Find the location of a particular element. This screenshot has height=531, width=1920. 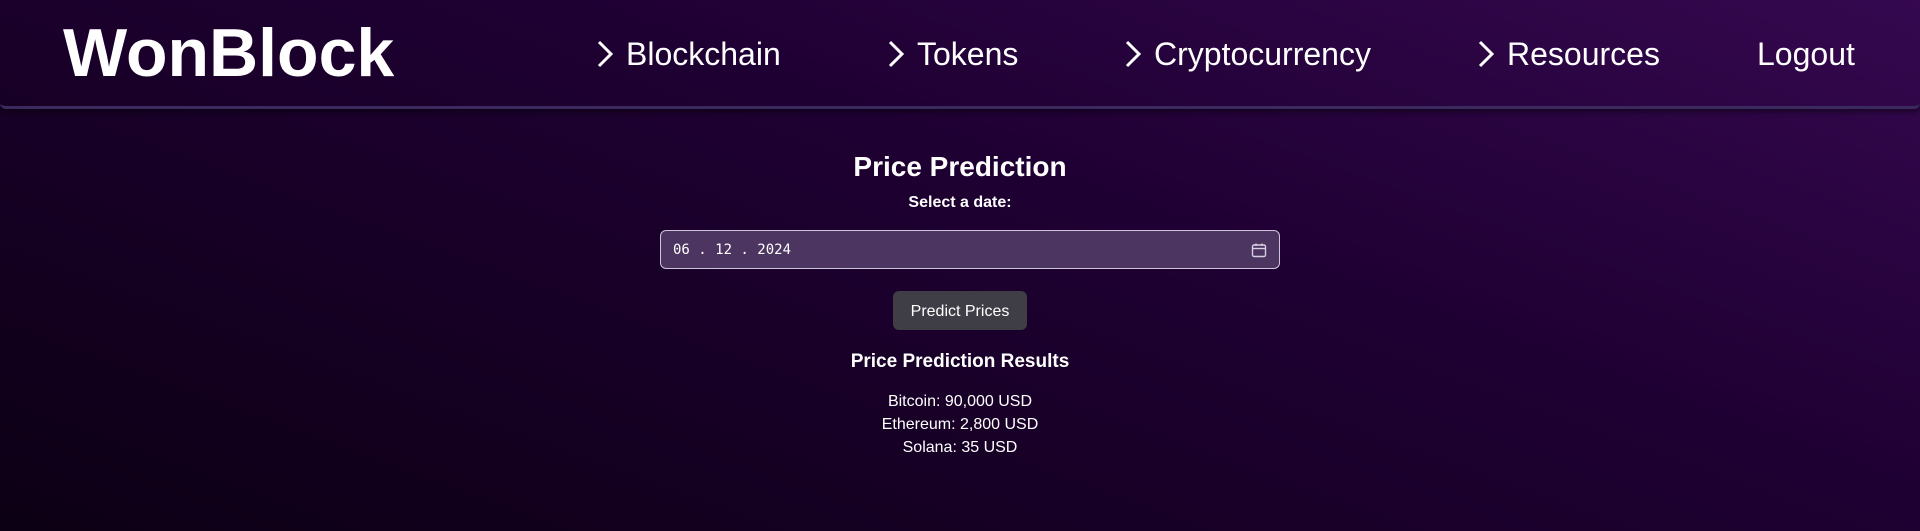

nav-item-label: Blockchain is located at coordinates (703, 53).